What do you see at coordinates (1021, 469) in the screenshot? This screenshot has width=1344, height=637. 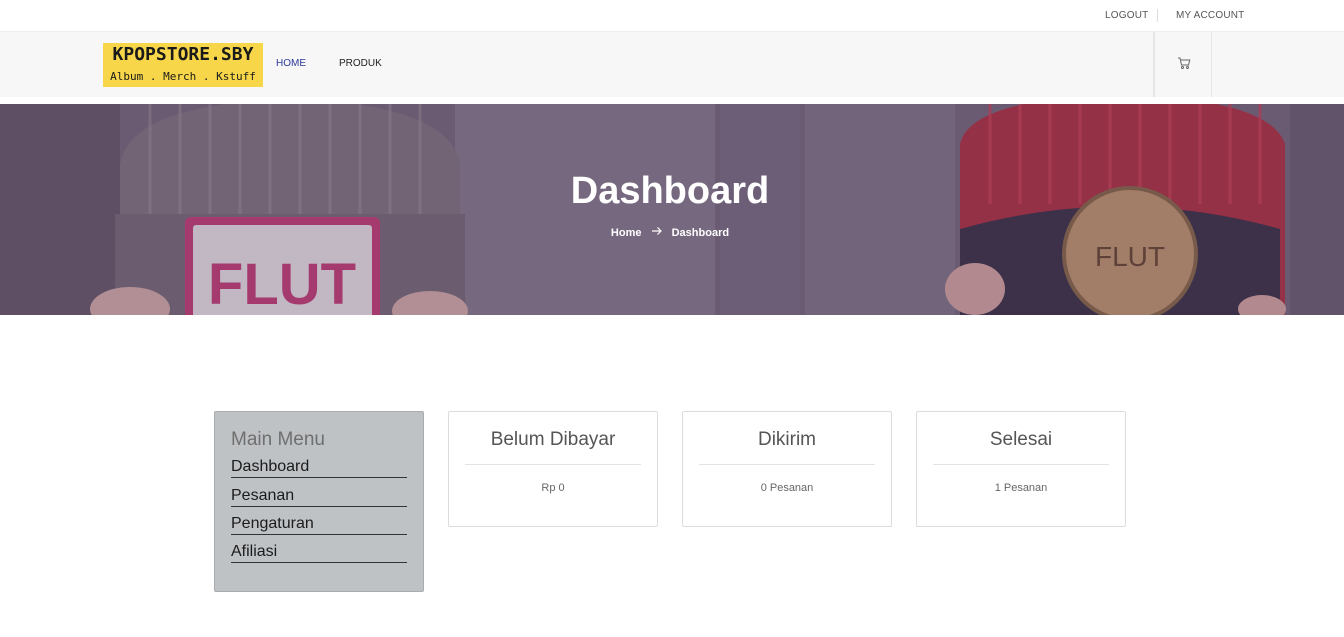 I see `card-selesai: Selesai 1 Pesanan` at bounding box center [1021, 469].